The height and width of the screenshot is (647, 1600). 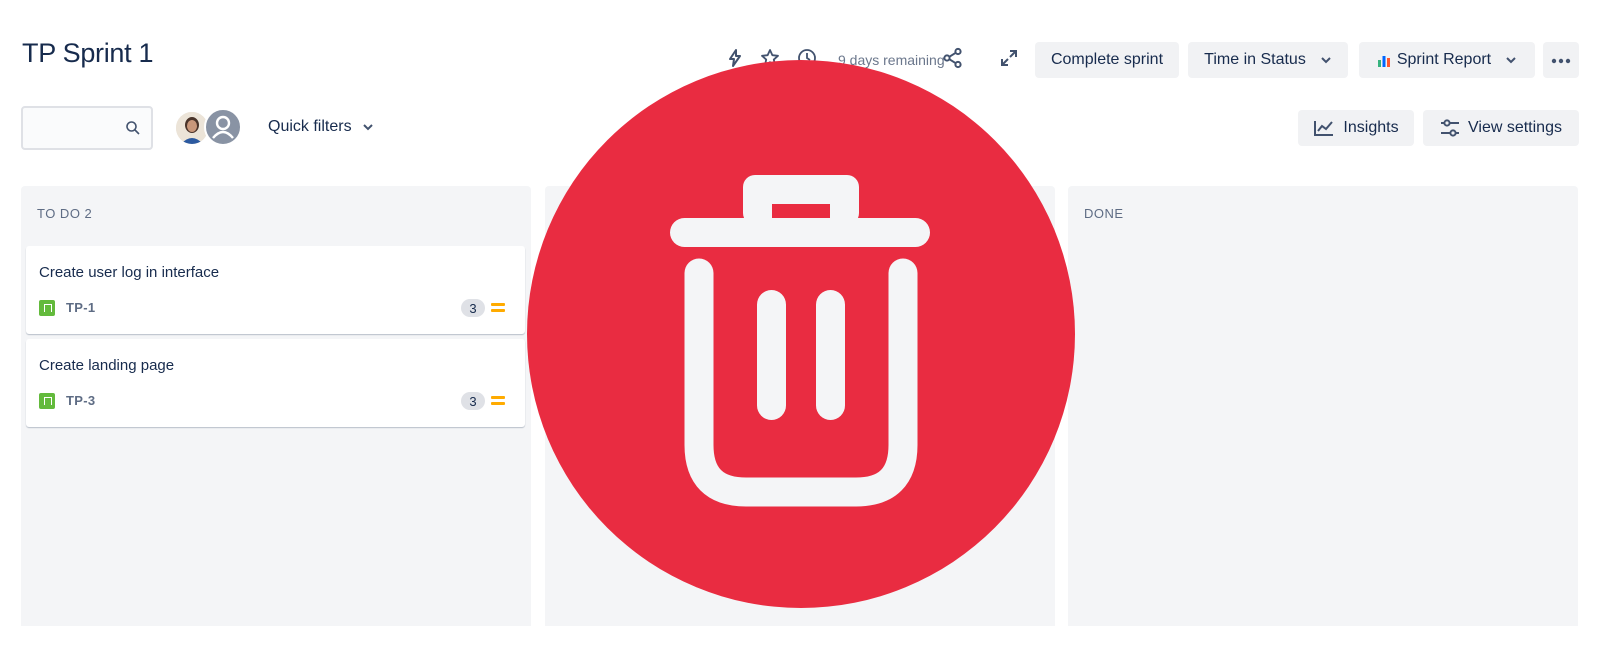 I want to click on chart-line-icon, so click(x=1324, y=128).